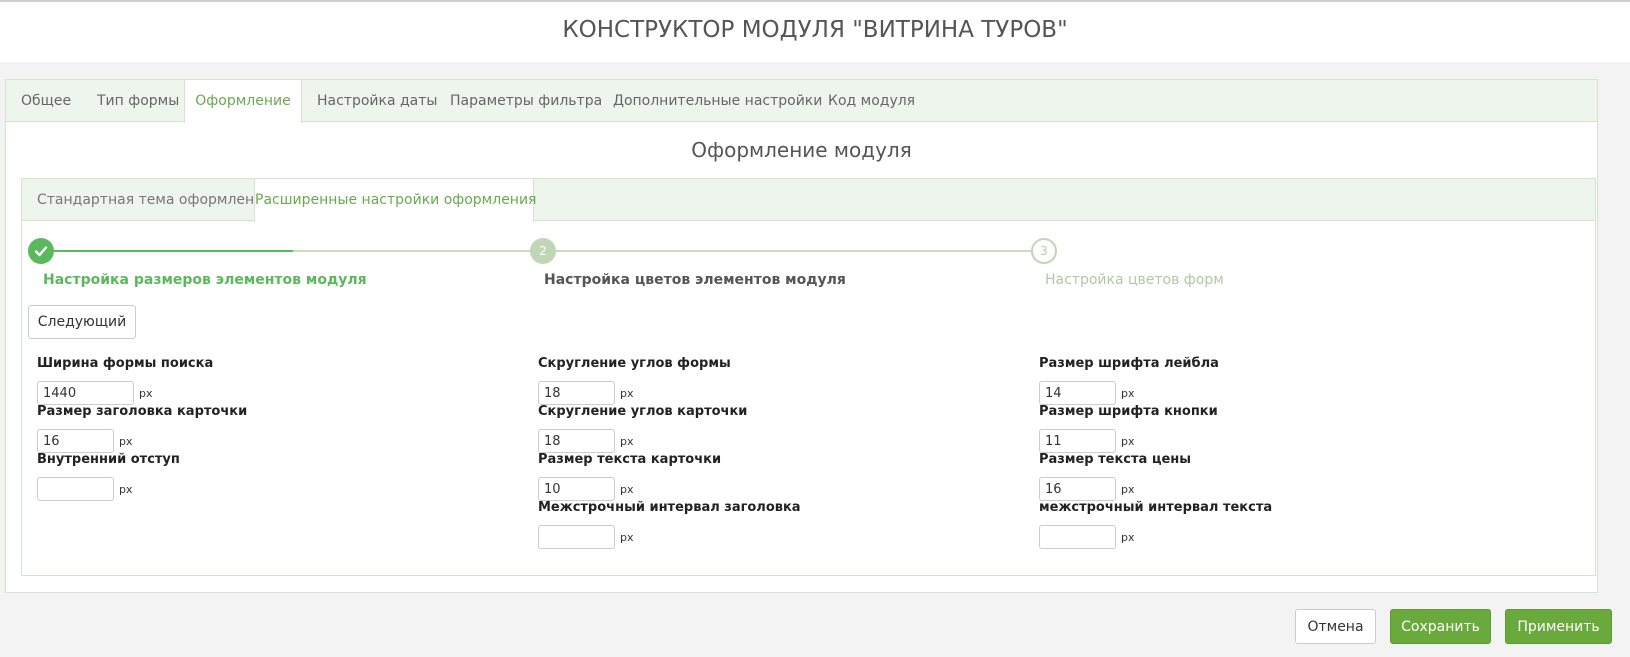 This screenshot has width=1630, height=657. I want to click on inner-padding-label: Внутренний отступ, so click(108, 459).